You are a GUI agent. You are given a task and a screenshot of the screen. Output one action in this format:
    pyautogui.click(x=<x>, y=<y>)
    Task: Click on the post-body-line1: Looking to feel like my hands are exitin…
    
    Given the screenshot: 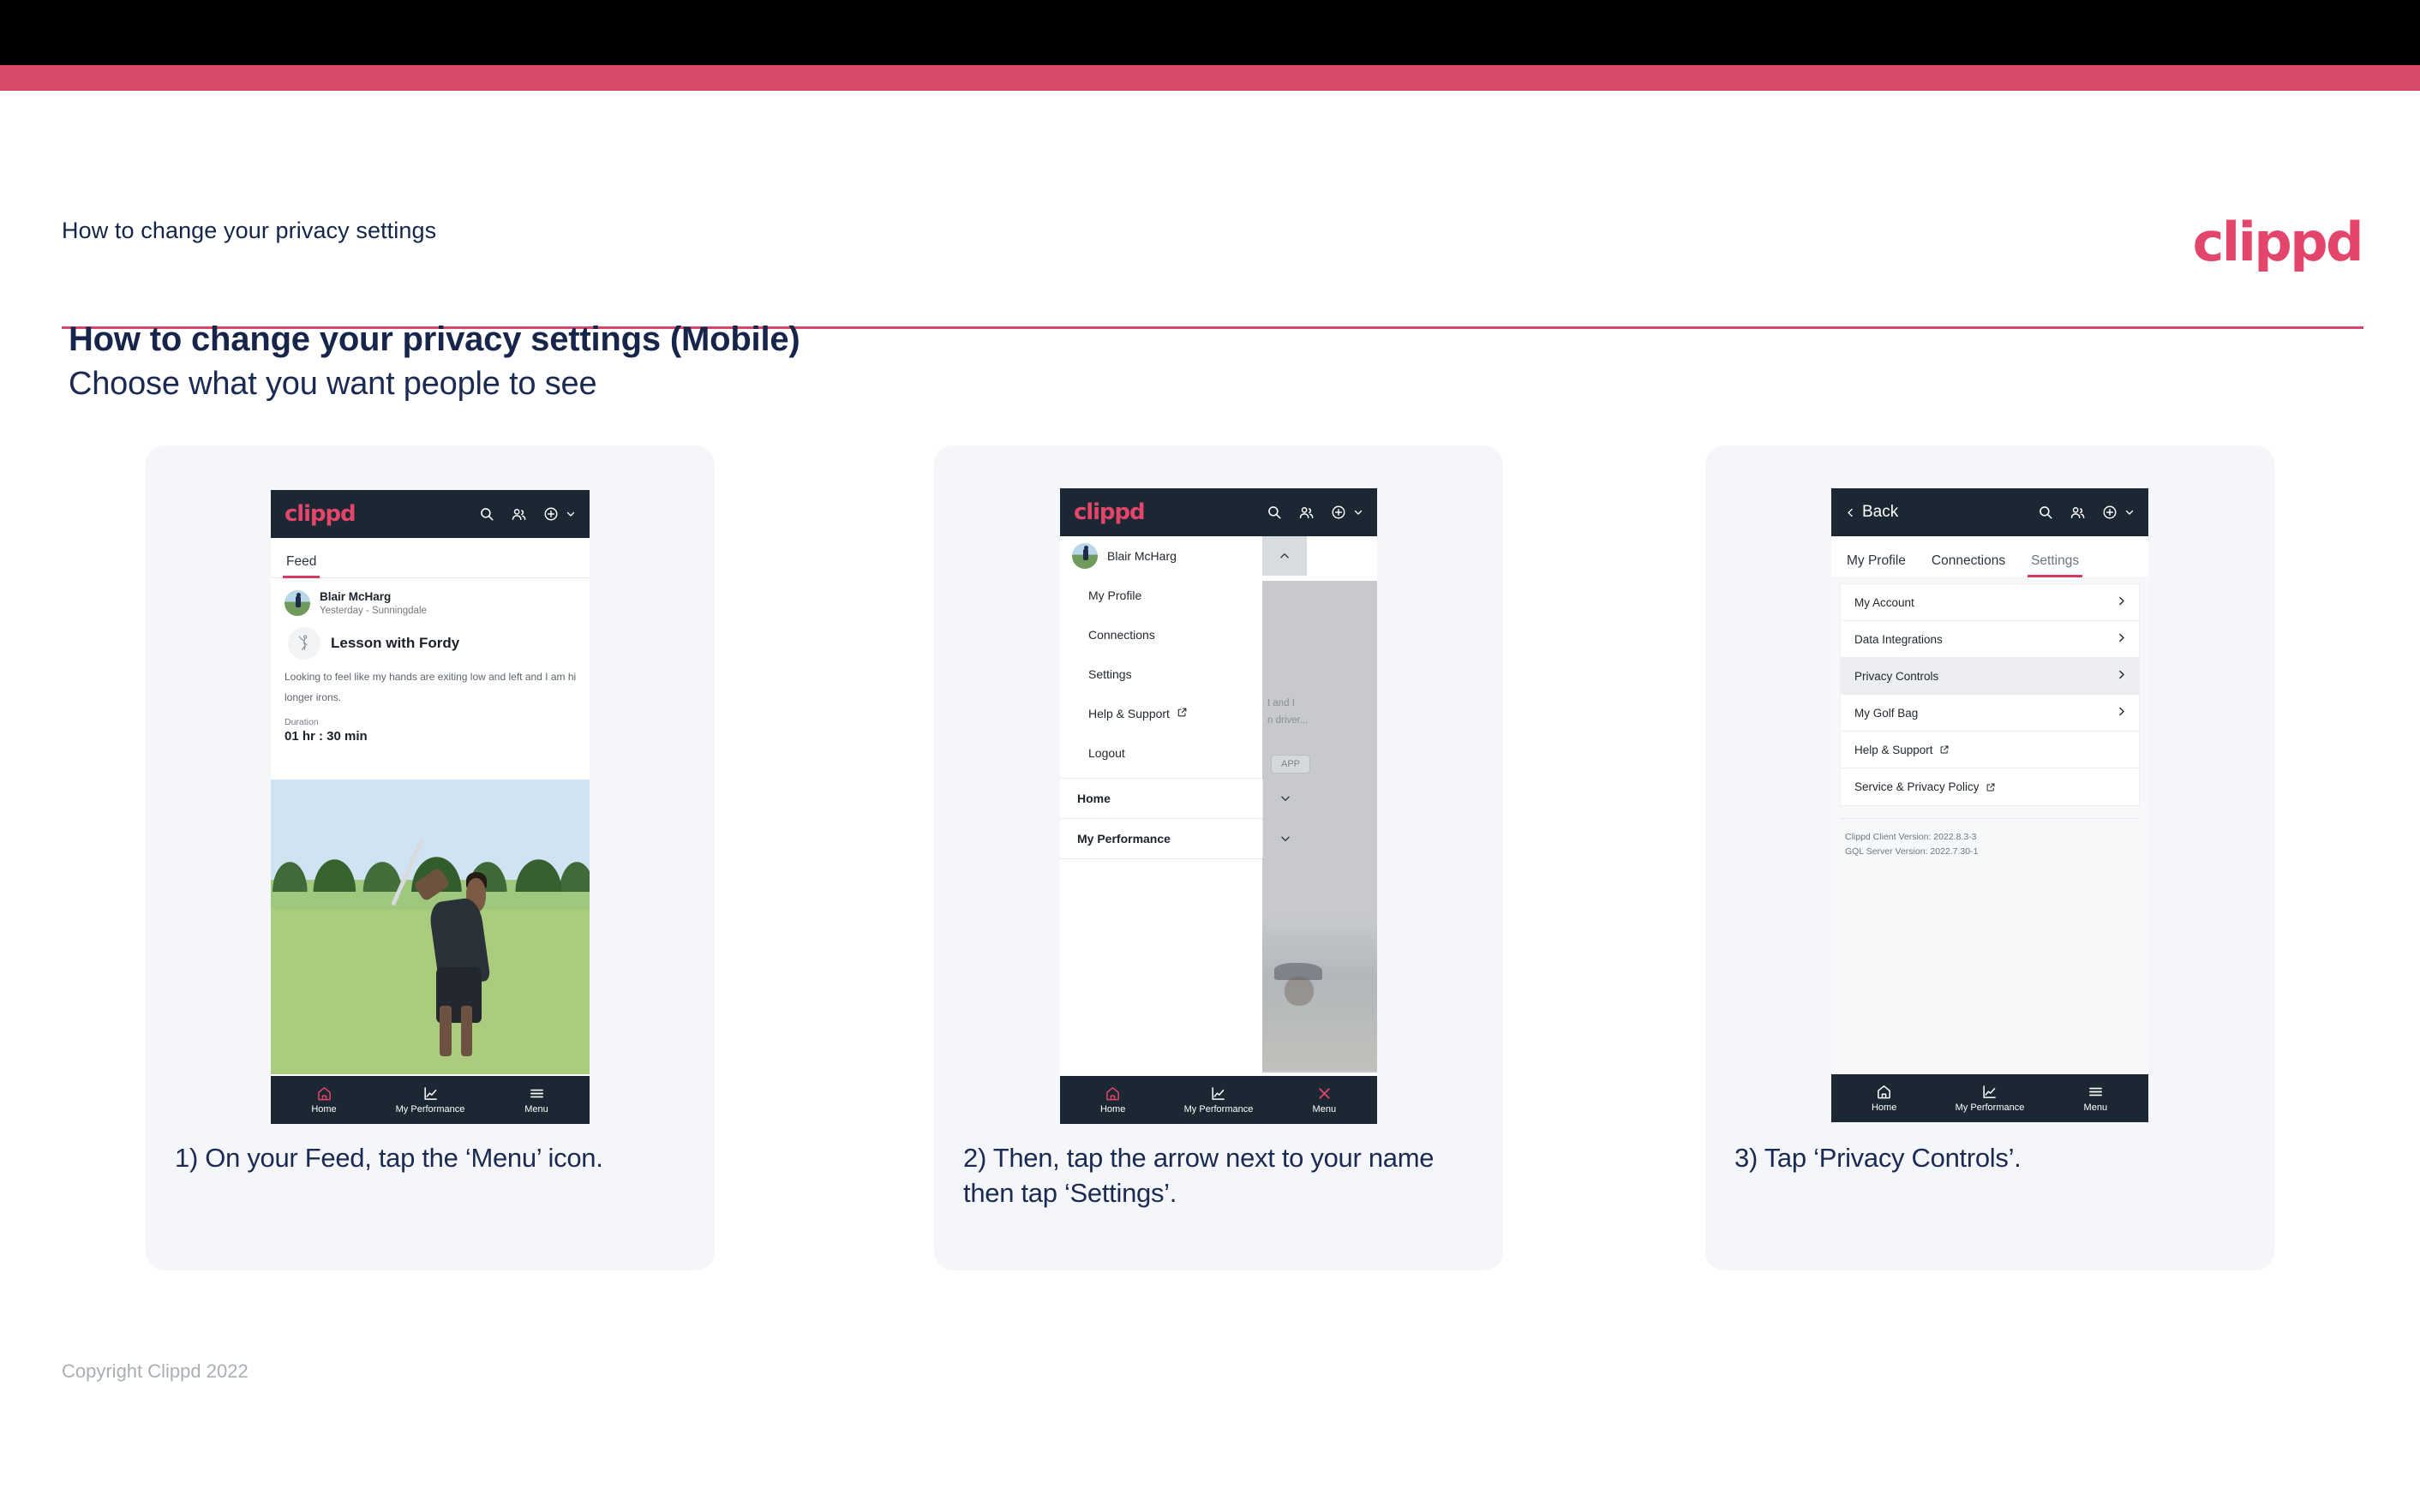 What is the action you would take?
    pyautogui.click(x=431, y=678)
    